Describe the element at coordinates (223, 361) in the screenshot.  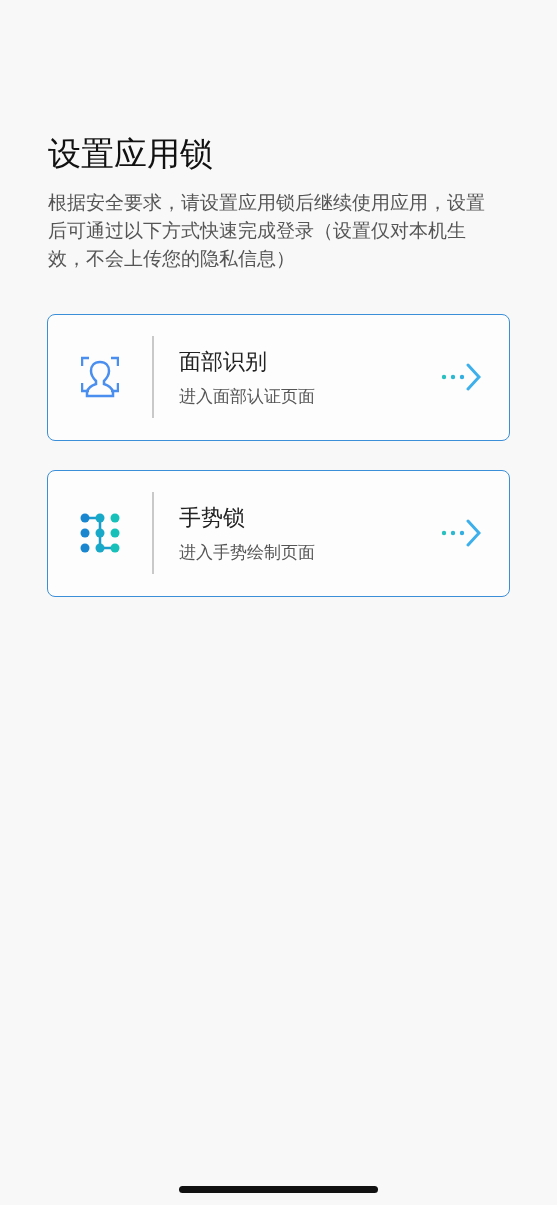
I see `option-title: 面部识别` at that location.